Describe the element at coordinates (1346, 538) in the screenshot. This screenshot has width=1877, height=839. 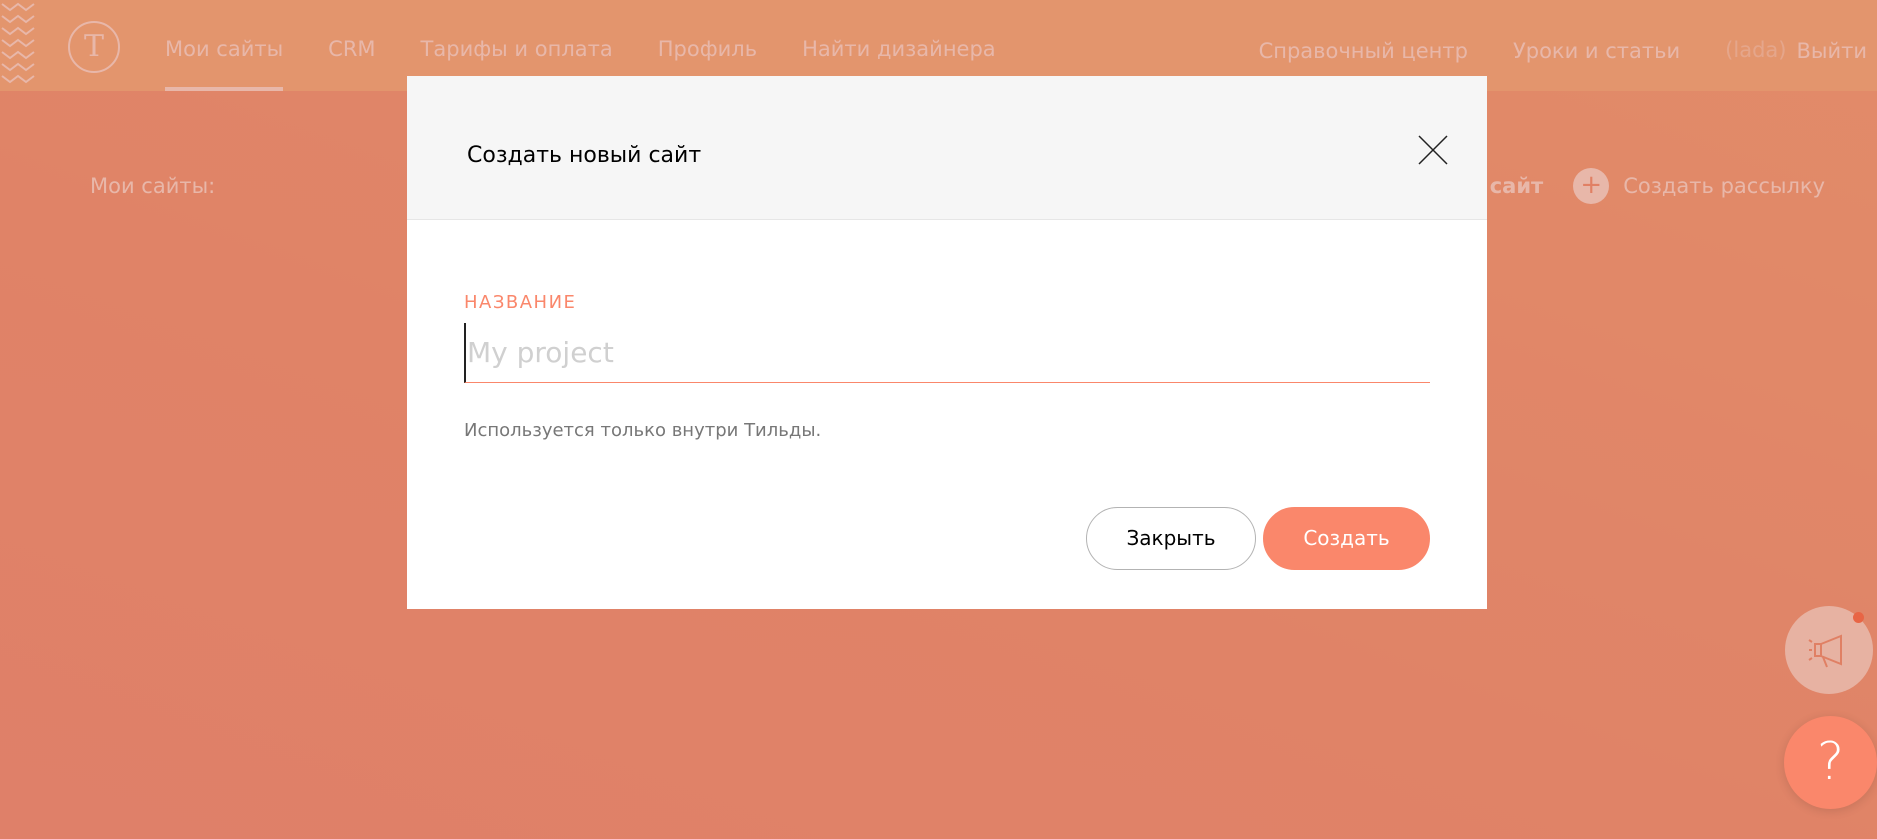
I see `create-button: Создать` at that location.